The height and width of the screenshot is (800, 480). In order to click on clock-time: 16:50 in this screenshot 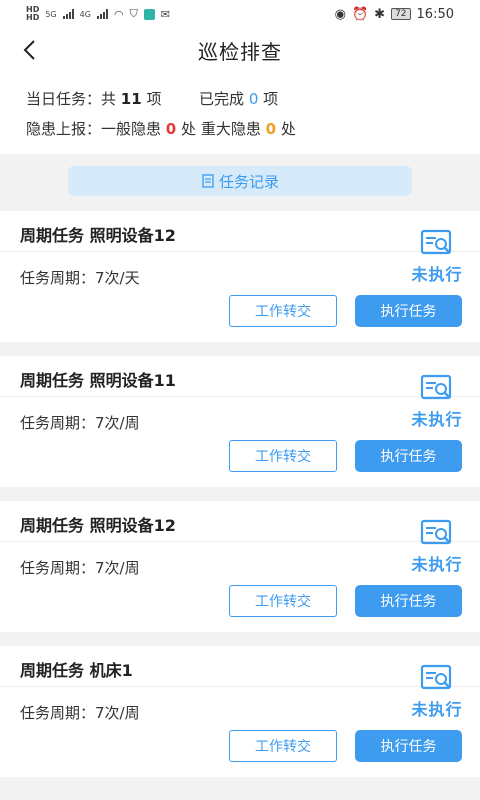, I will do `click(435, 14)`.